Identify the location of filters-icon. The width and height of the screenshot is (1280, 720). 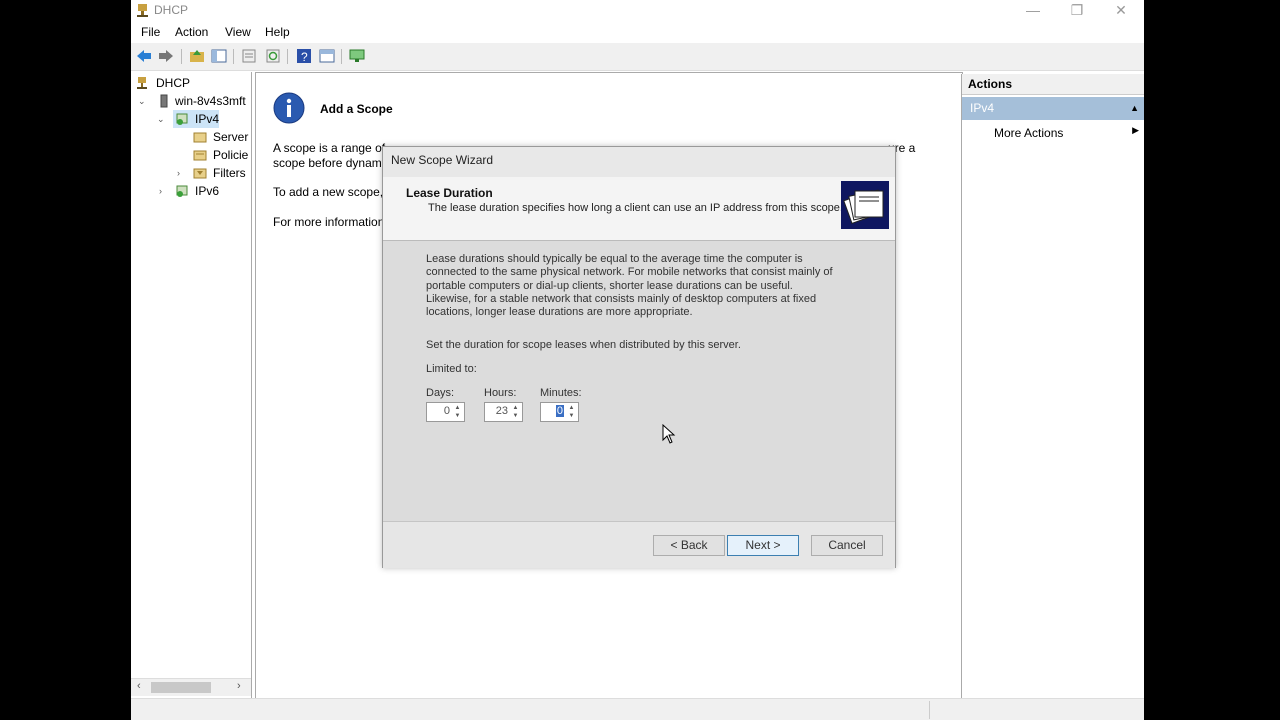
(200, 173).